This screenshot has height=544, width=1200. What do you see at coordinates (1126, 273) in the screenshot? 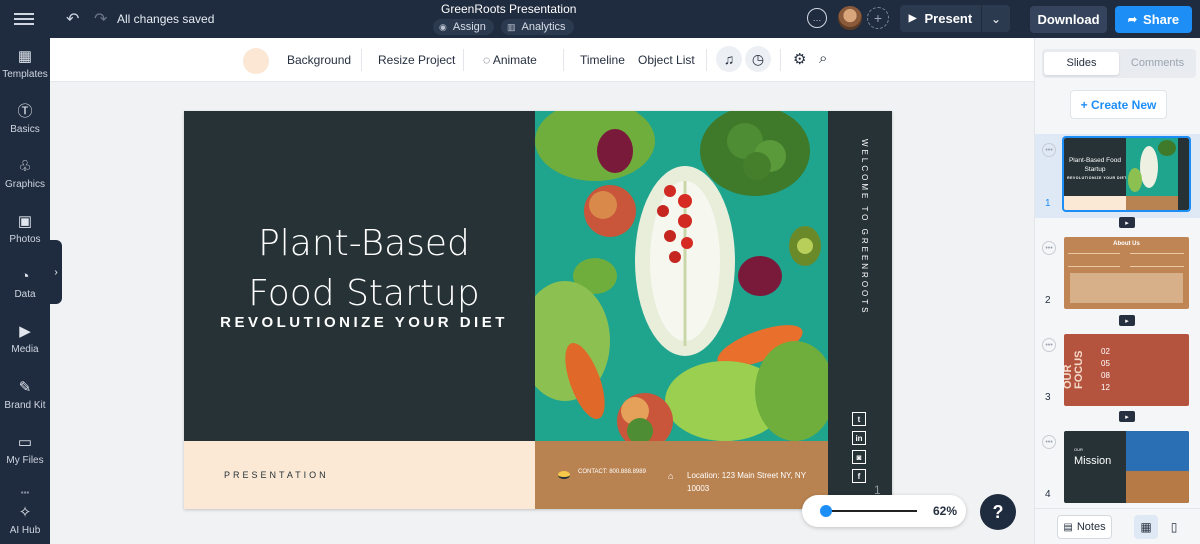
I see `slide-thumbnail-2: About Us` at bounding box center [1126, 273].